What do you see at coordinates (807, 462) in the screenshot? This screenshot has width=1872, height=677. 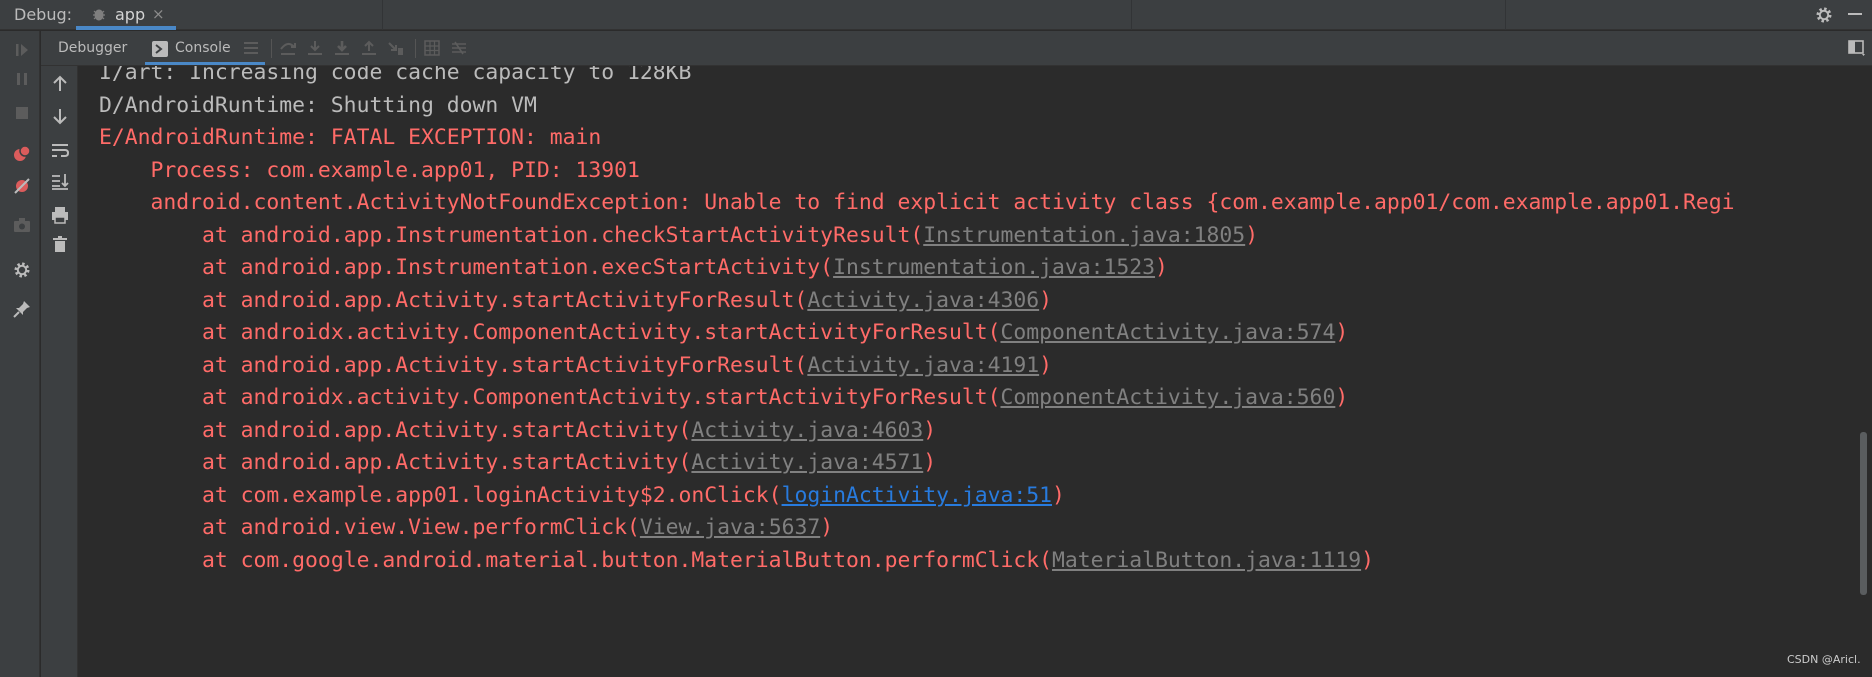 I see `source-file-link: Activity.java:4571` at bounding box center [807, 462].